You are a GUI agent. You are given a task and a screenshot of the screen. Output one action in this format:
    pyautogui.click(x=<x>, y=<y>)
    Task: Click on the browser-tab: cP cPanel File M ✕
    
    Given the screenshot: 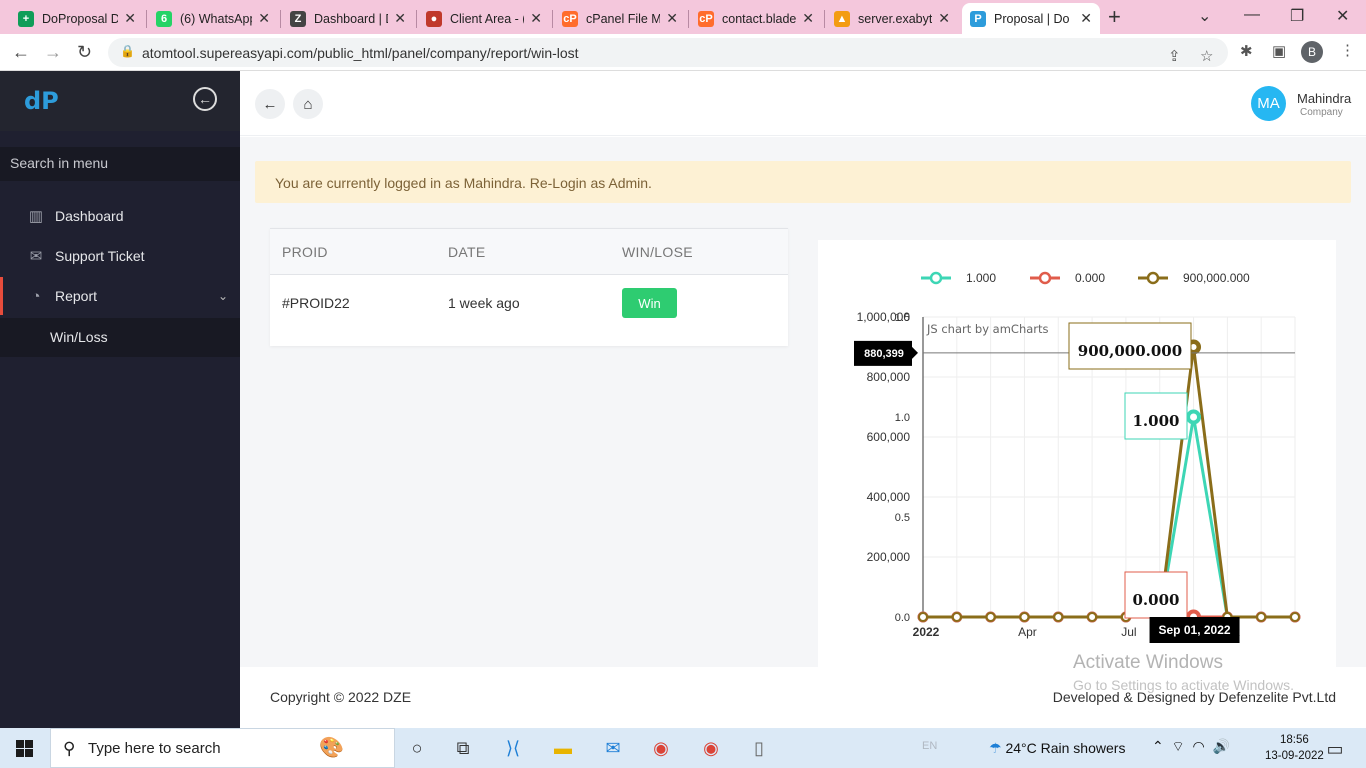 What is the action you would take?
    pyautogui.click(x=620, y=18)
    